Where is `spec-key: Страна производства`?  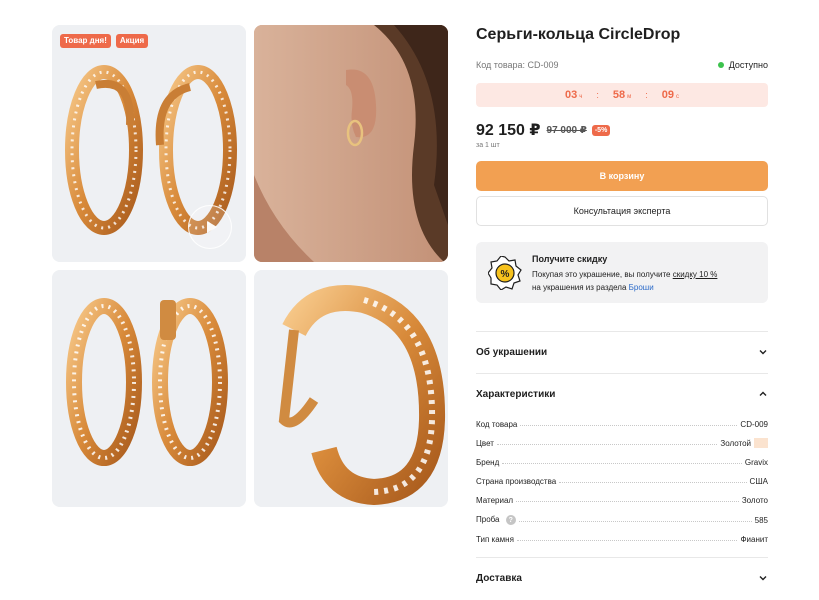 spec-key: Страна производства is located at coordinates (516, 481).